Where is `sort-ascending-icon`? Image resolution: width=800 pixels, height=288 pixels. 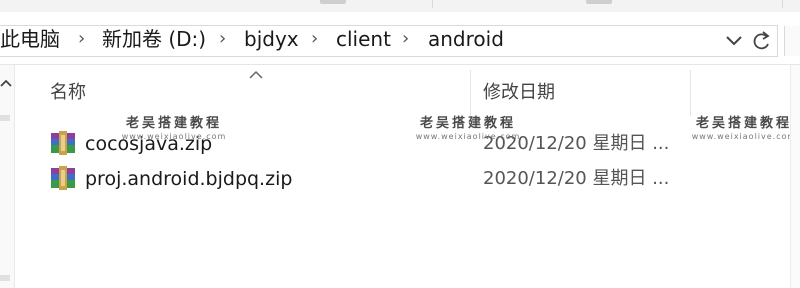 sort-ascending-icon is located at coordinates (256, 71).